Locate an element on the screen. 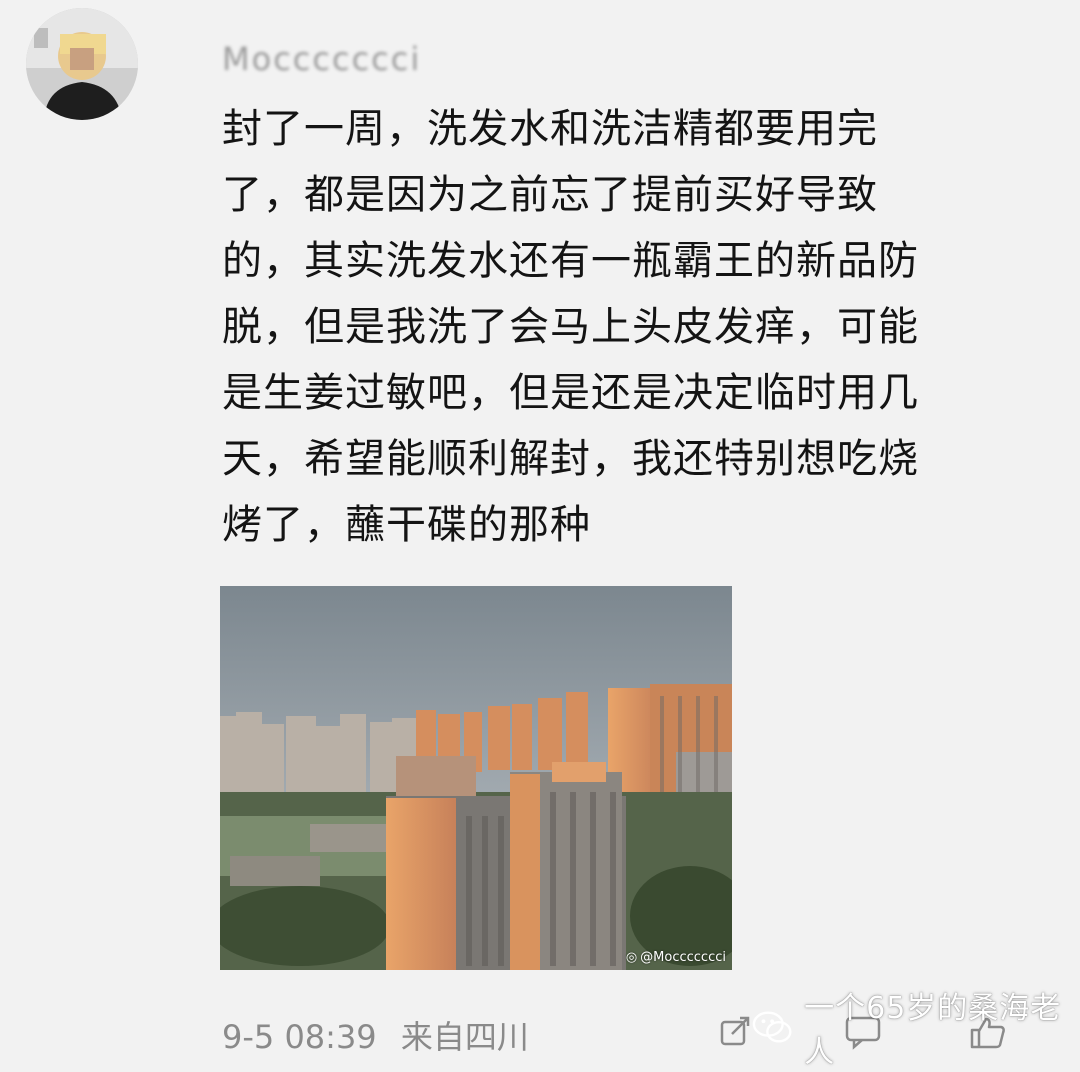 Image resolution: width=1080 pixels, height=1072 pixels. location-source: 来自四川 is located at coordinates (464, 1037).